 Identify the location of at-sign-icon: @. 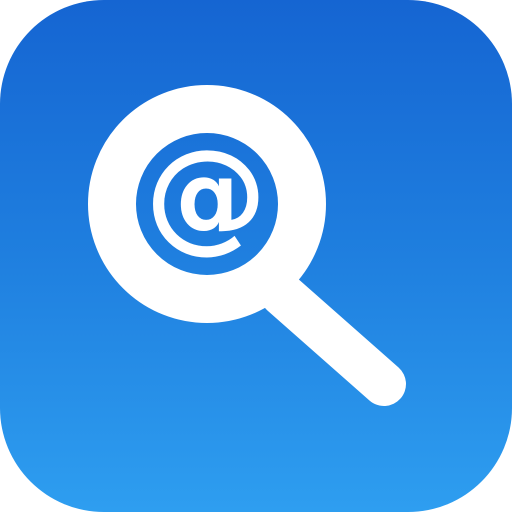
(206, 194).